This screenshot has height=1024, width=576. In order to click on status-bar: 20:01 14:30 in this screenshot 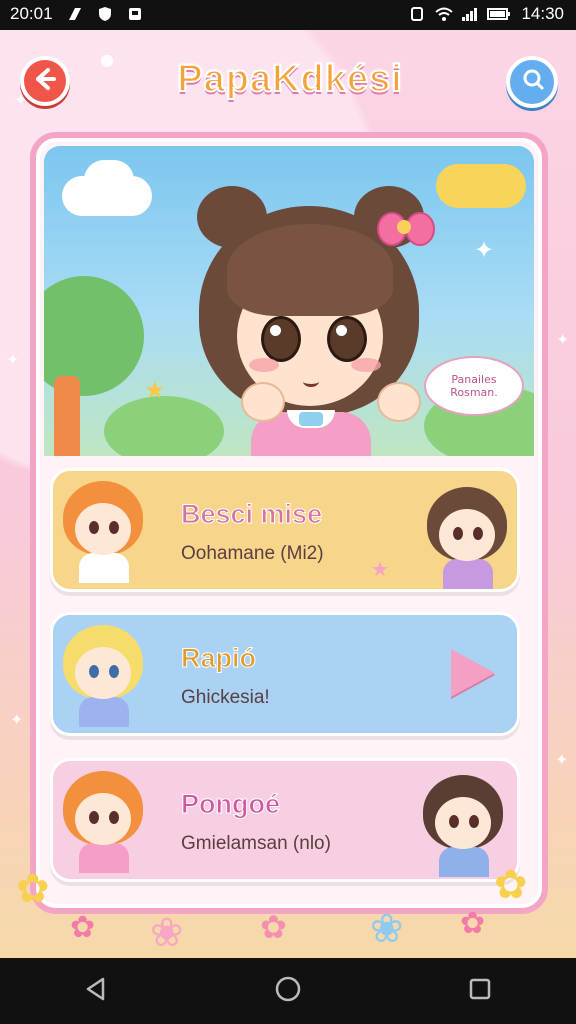, I will do `click(288, 15)`.